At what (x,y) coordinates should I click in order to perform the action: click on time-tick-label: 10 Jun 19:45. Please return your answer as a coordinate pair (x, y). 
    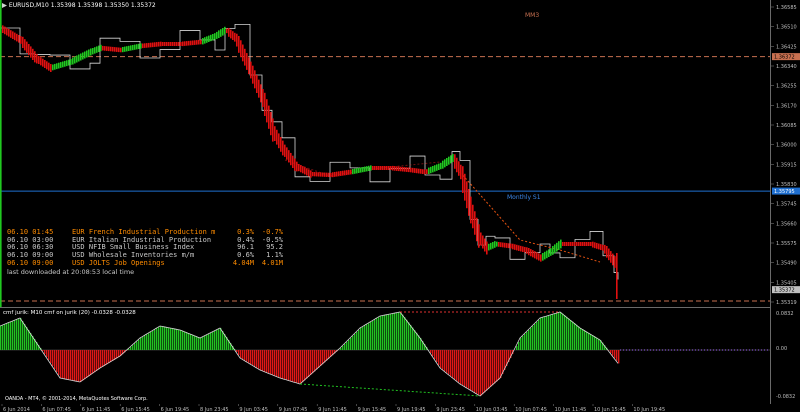
    Looking at the image, I should click on (649, 409).